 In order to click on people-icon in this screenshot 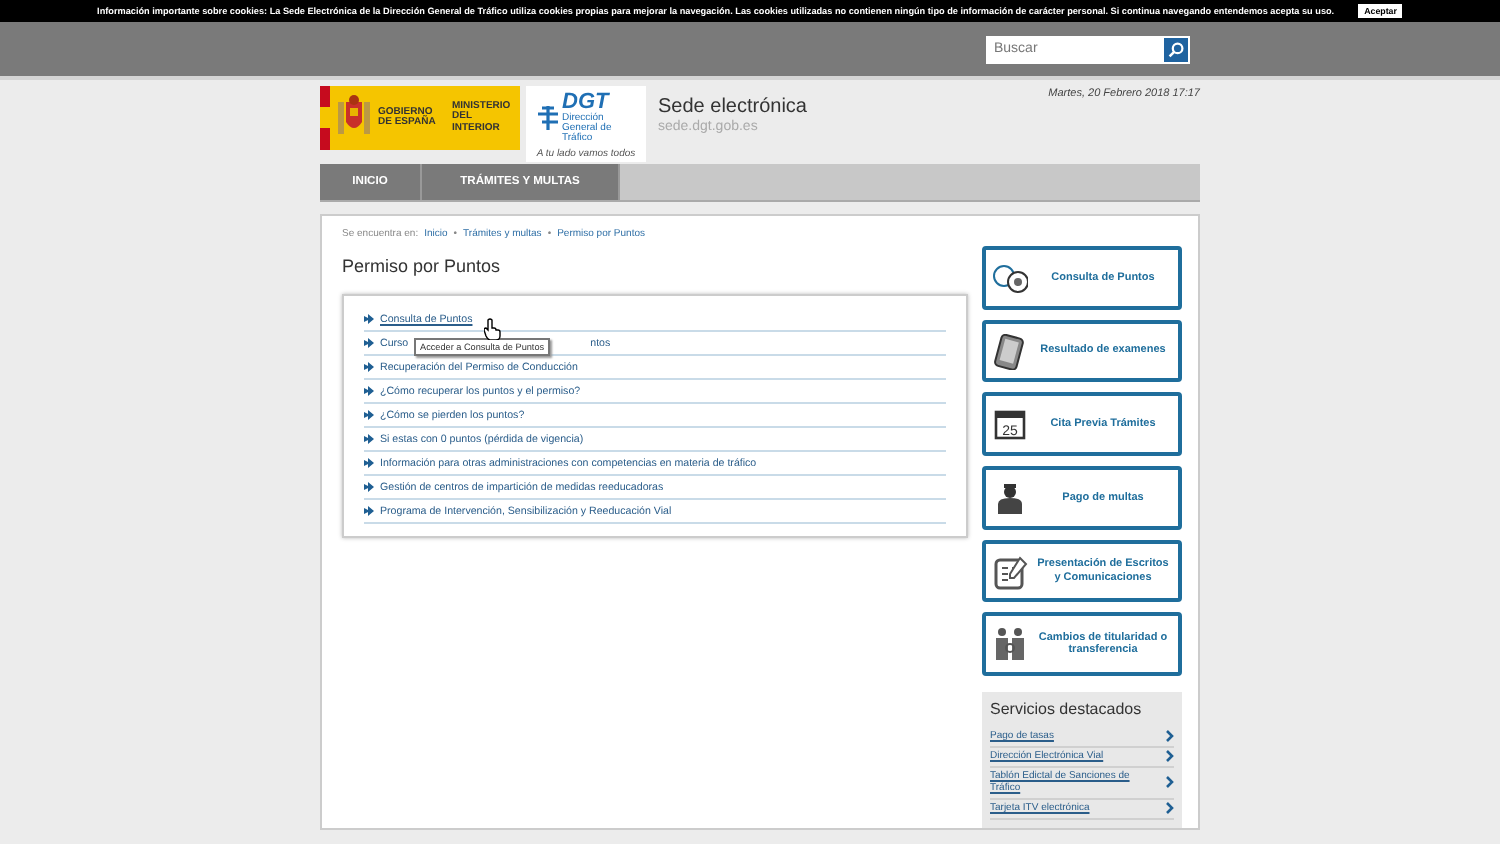, I will do `click(1010, 644)`.